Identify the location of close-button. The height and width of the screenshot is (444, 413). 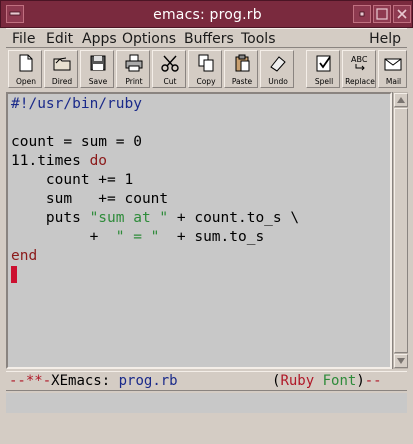
(402, 14).